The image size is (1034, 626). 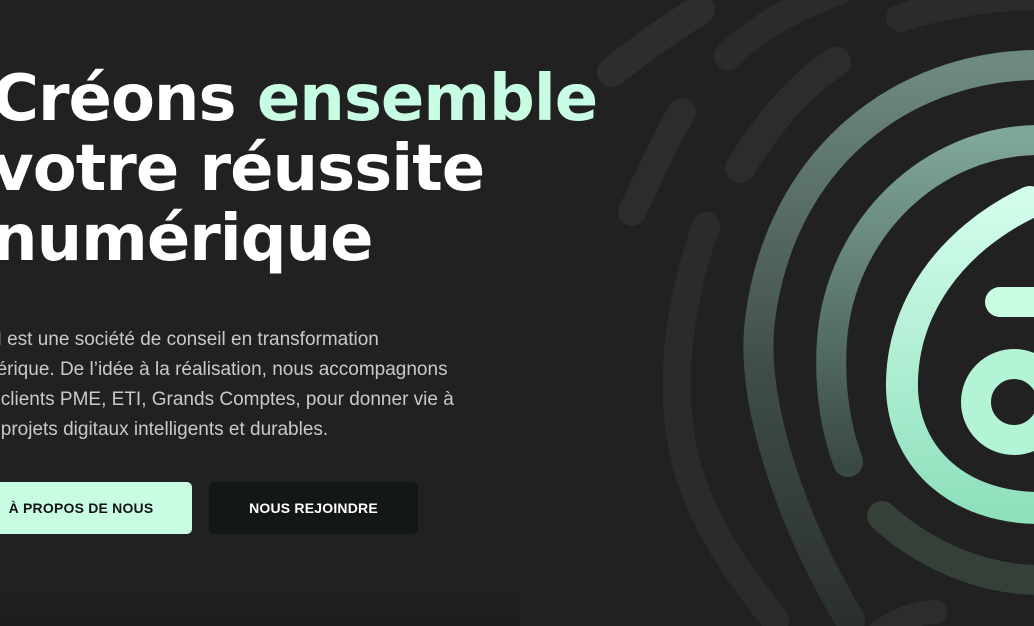 I want to click on headline-line-3: numérique, so click(x=187, y=239).